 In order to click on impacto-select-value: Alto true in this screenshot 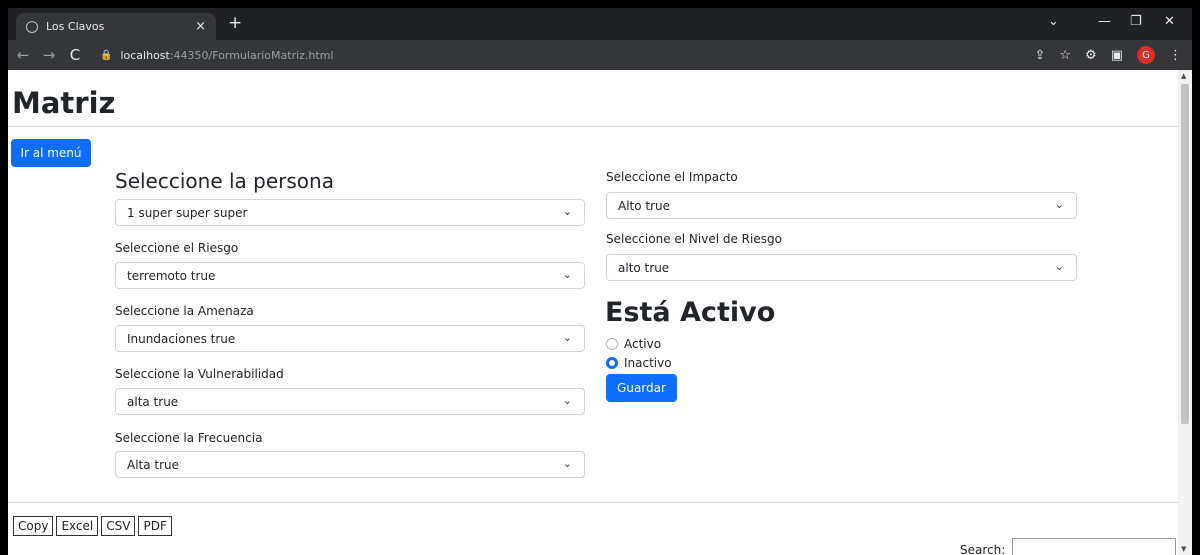, I will do `click(644, 205)`.